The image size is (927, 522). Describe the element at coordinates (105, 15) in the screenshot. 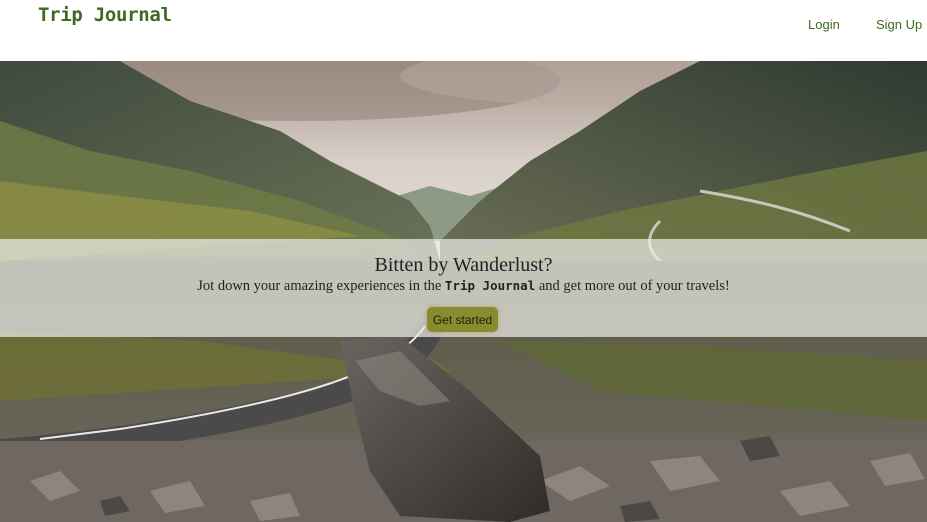

I see `brand-logo-link: Trip Journal` at that location.